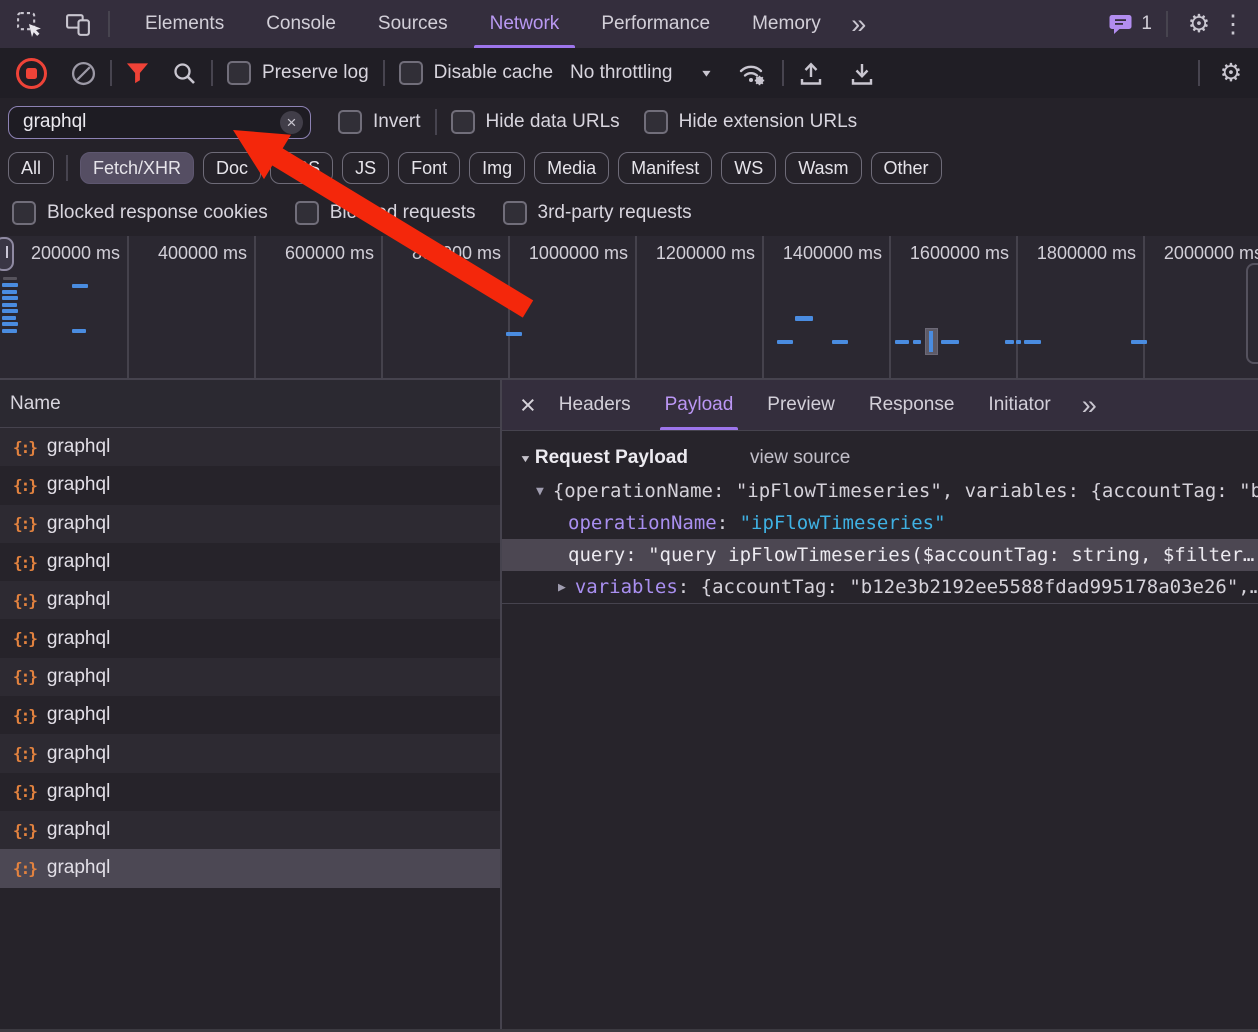 This screenshot has height=1032, width=1258. Describe the element at coordinates (78, 24) in the screenshot. I see `device-toolbar-icon` at that location.